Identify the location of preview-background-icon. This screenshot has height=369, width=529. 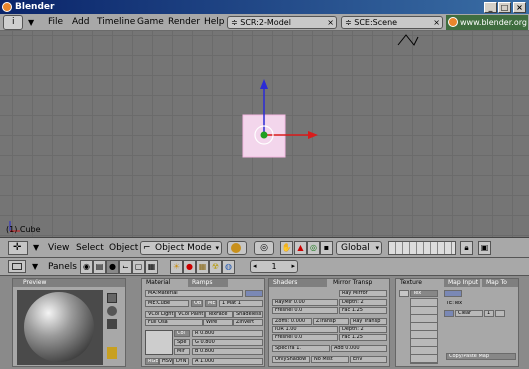
(112, 353).